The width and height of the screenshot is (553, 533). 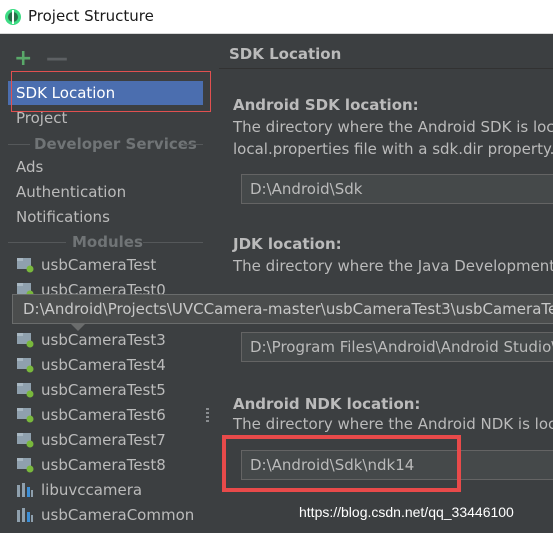 What do you see at coordinates (107, 242) in the screenshot?
I see `section-header-label: Modules` at bounding box center [107, 242].